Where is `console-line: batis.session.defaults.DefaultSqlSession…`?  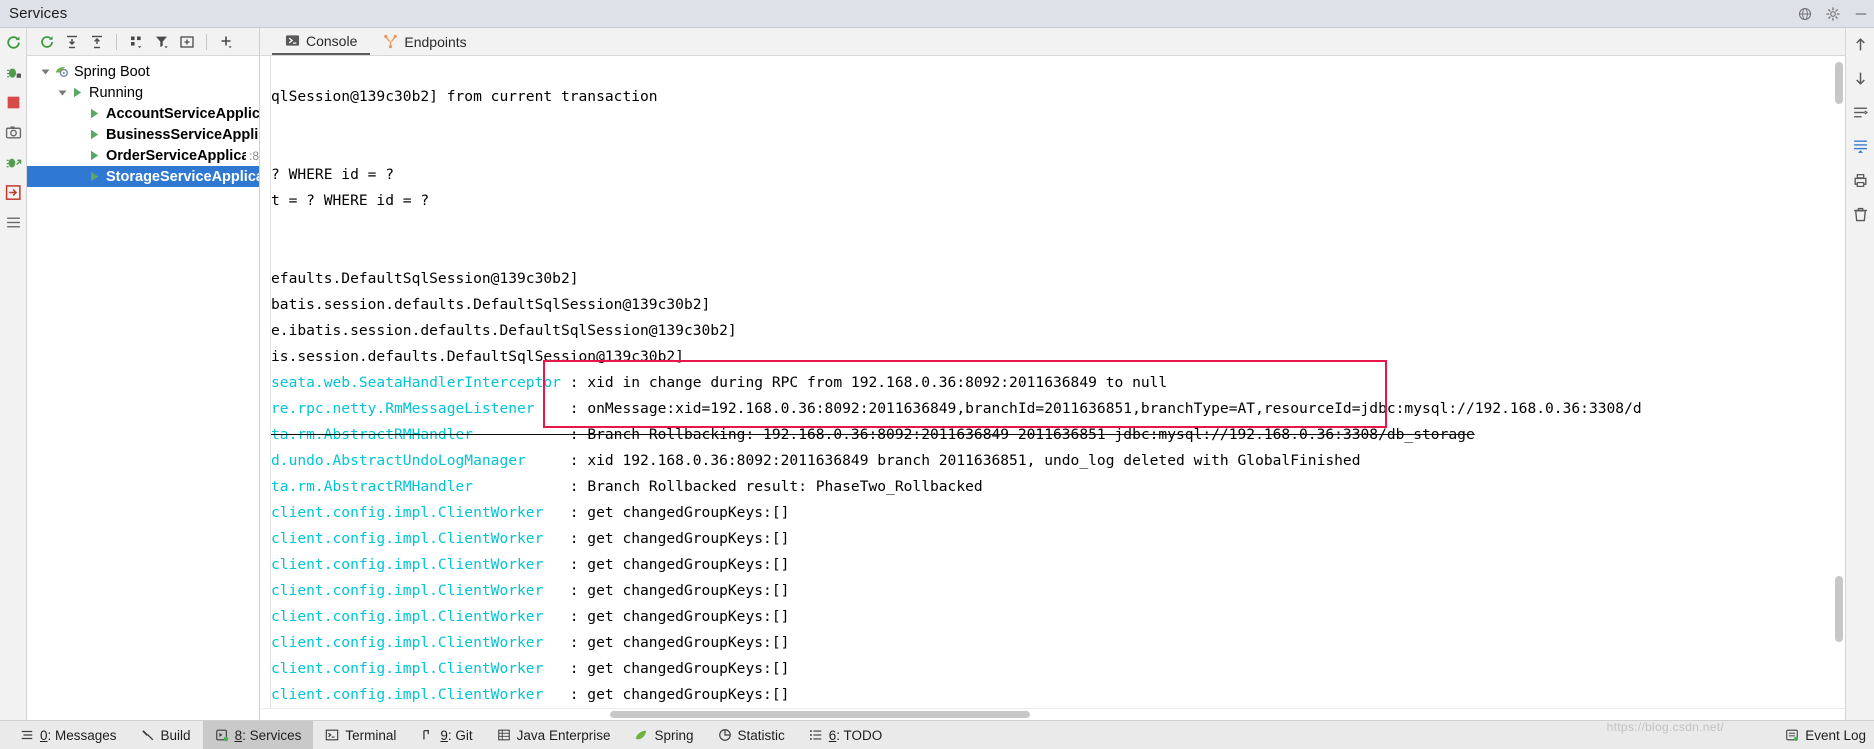
console-line: batis.session.defaults.DefaultSqlSession… is located at coordinates (956, 305).